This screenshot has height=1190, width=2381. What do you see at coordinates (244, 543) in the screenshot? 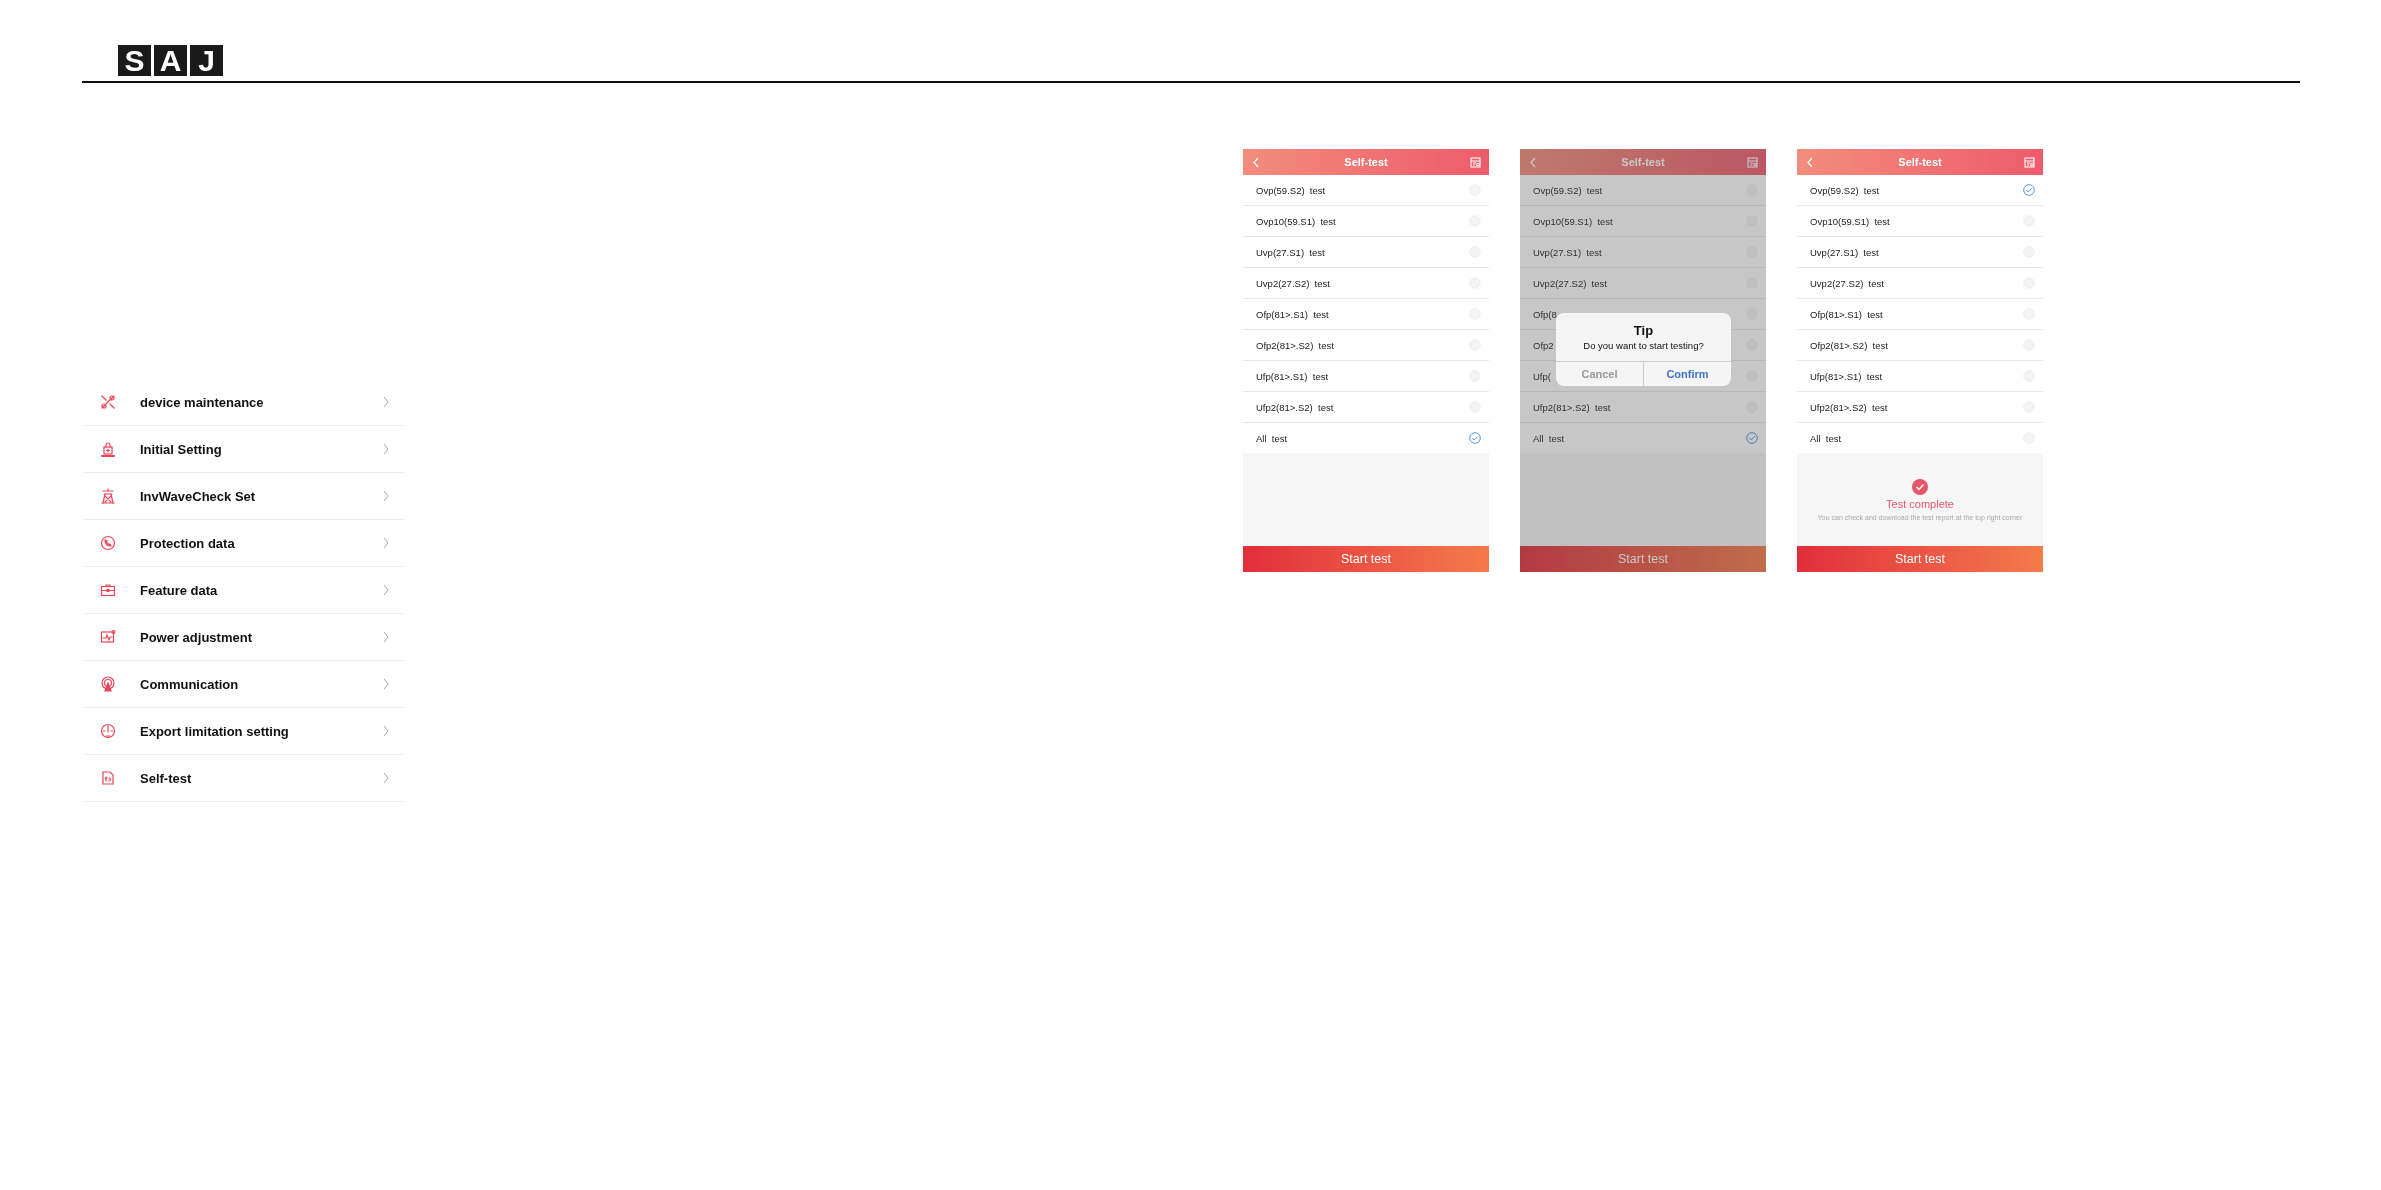
I see `menu-item: Protection data` at bounding box center [244, 543].